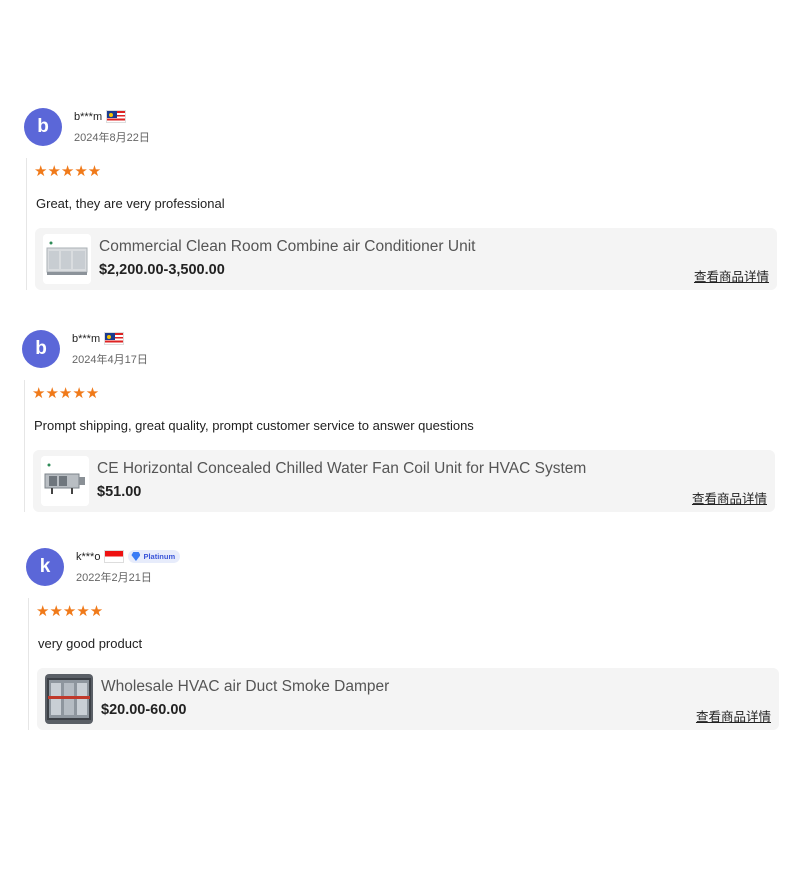  What do you see at coordinates (245, 687) in the screenshot?
I see `product-title: Wholesale HVAC air Duct Smoke Damper` at bounding box center [245, 687].